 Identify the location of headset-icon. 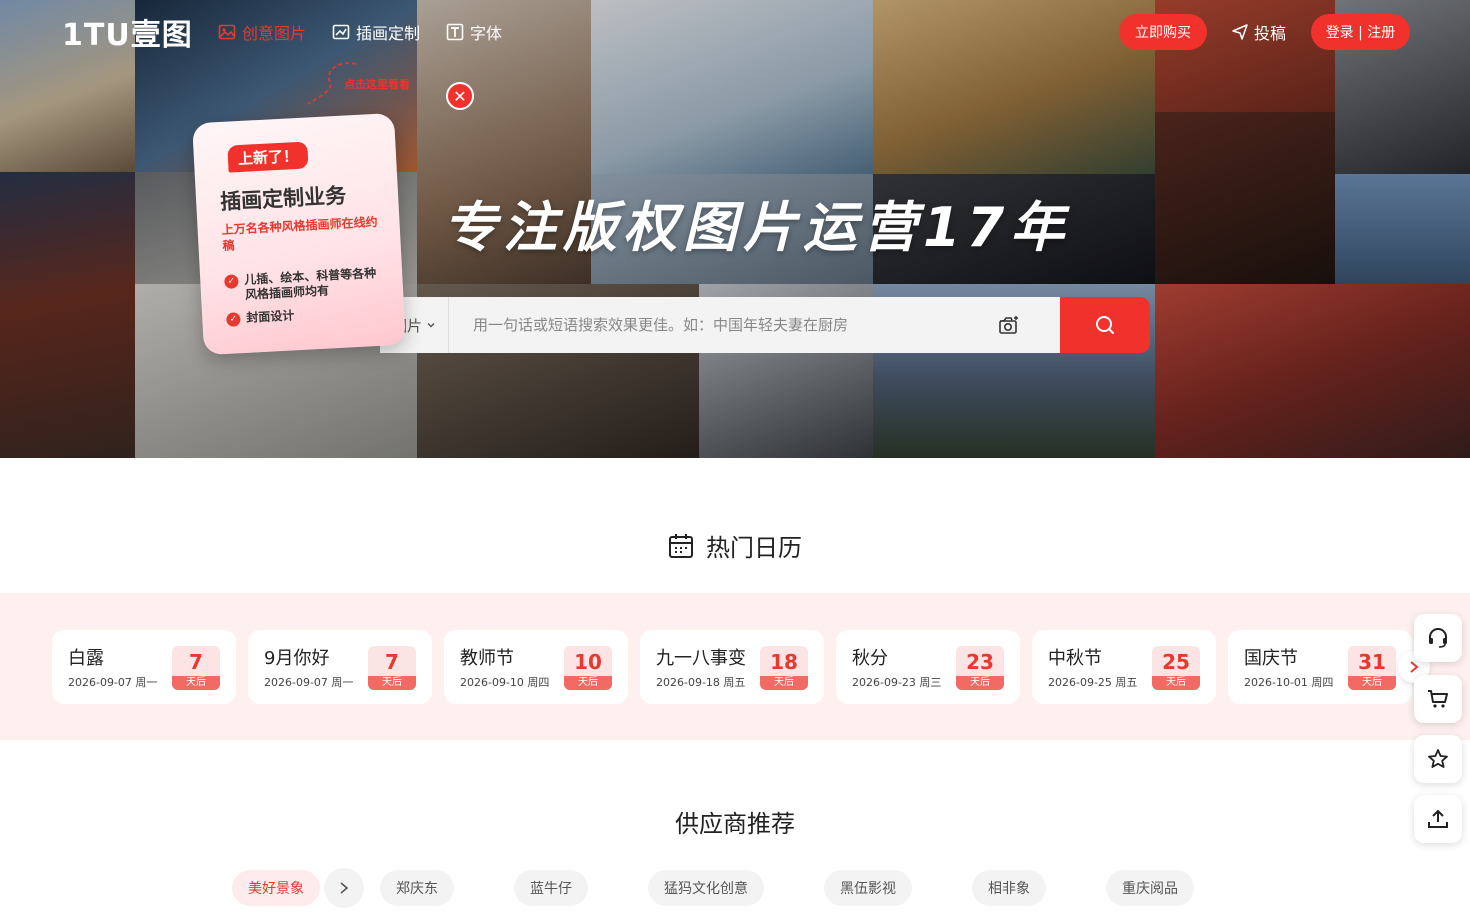
(1438, 638).